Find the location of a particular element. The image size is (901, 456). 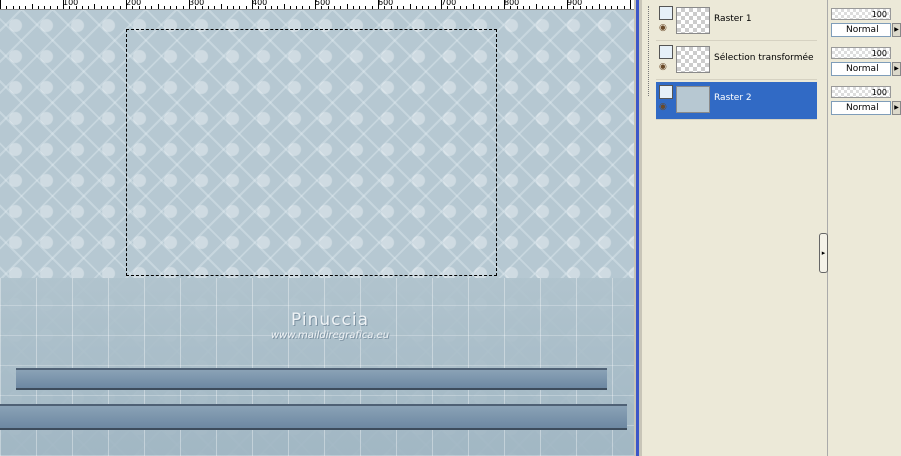

horizontal-ruler: 100 200 300 400 500 600 700 800 900 is located at coordinates (317, 5).